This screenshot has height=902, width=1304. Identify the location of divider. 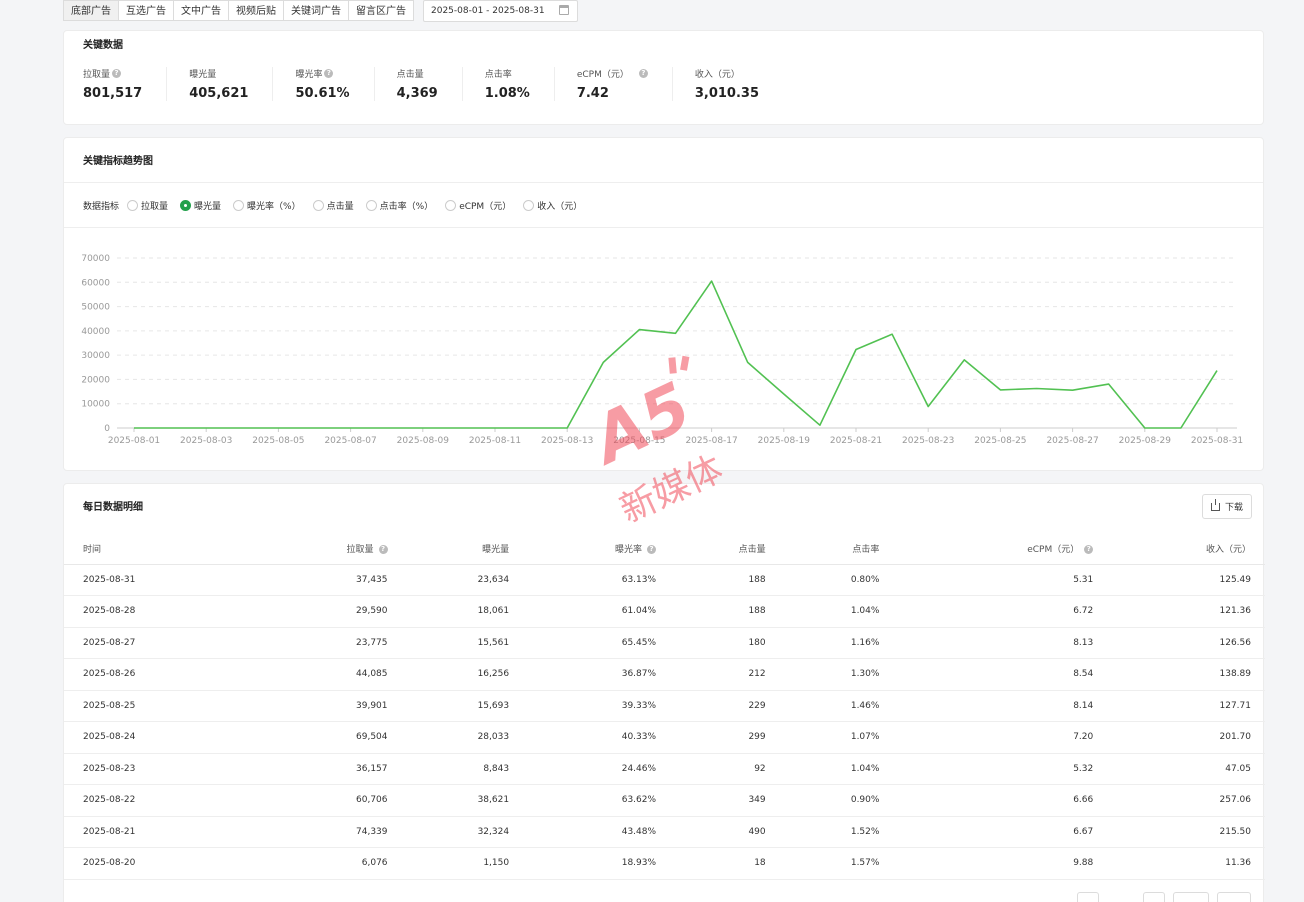
(663, 227).